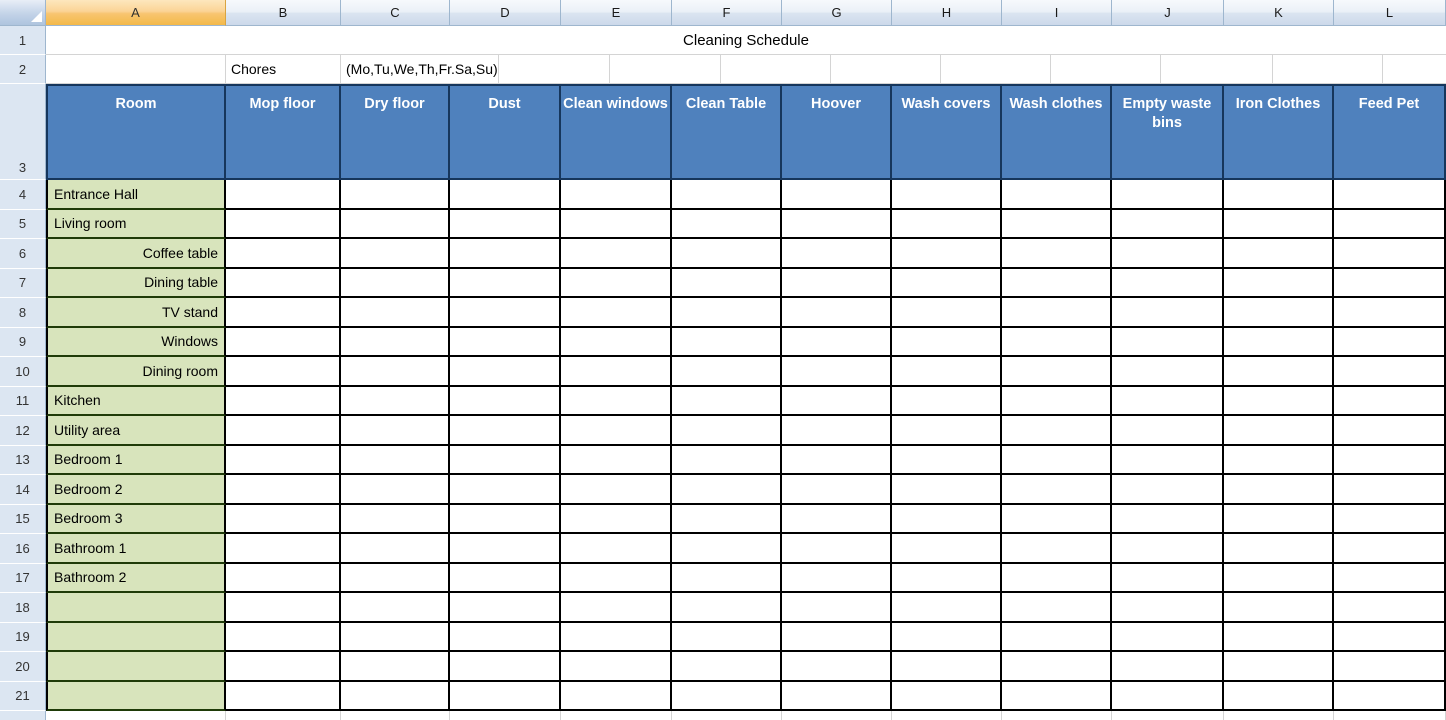  I want to click on cell-F5, so click(727, 224).